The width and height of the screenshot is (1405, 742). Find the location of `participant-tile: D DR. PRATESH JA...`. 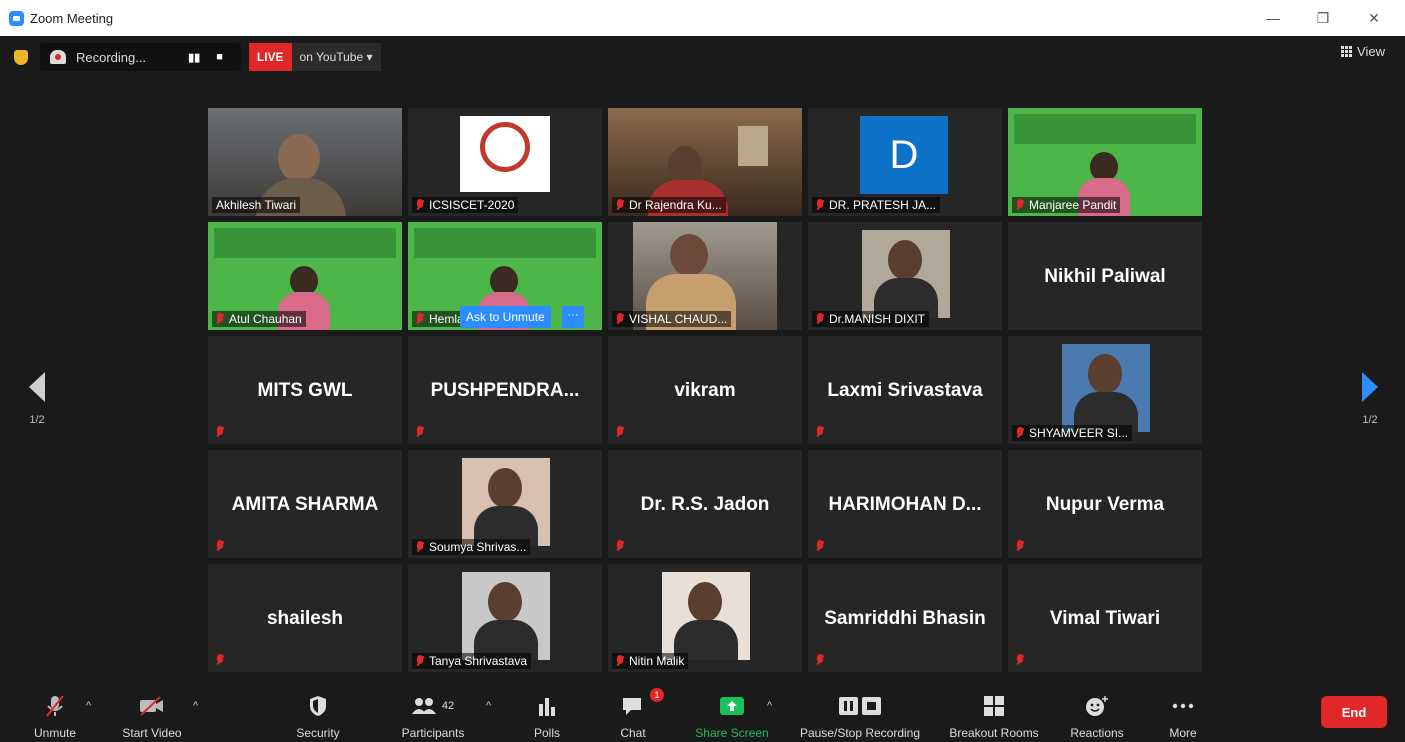

participant-tile: D DR. PRATESH JA... is located at coordinates (905, 162).